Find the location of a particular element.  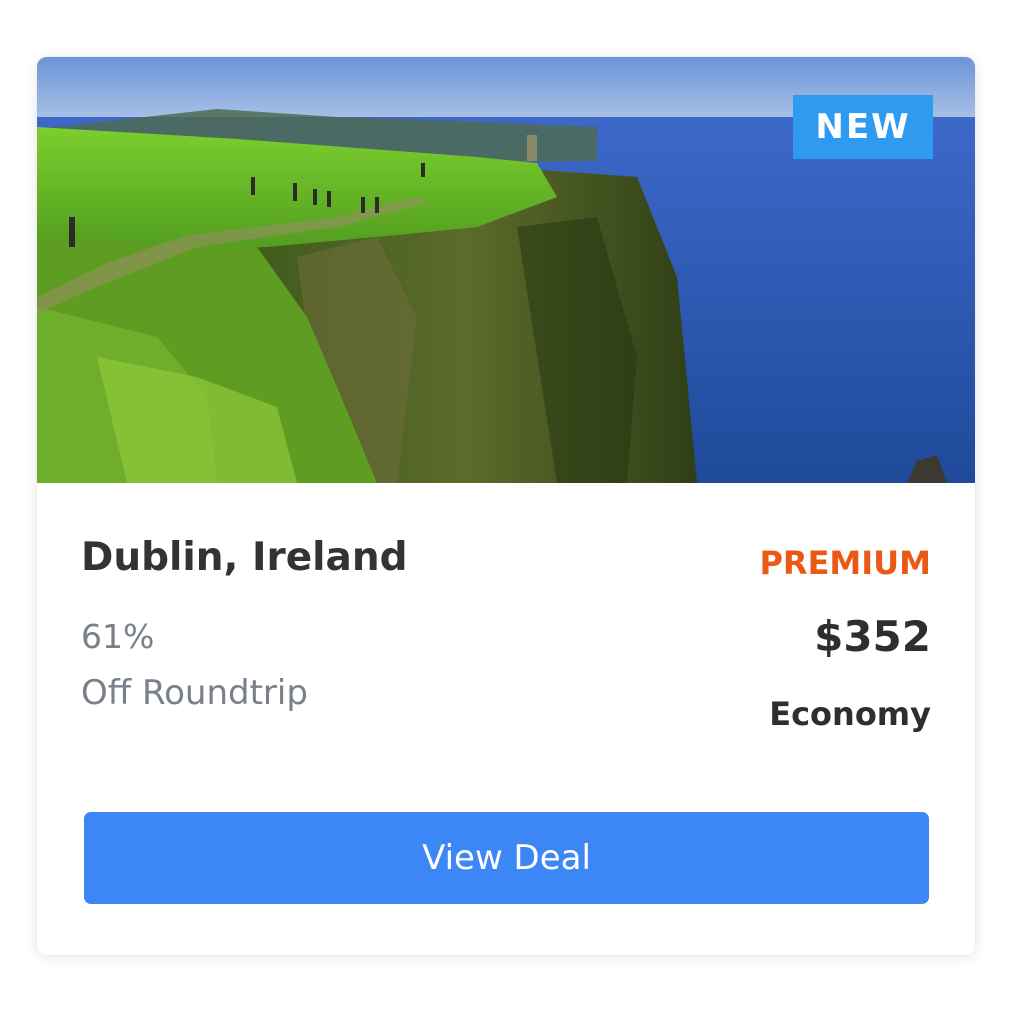

tier-label: PREMIUM is located at coordinates (845, 563).